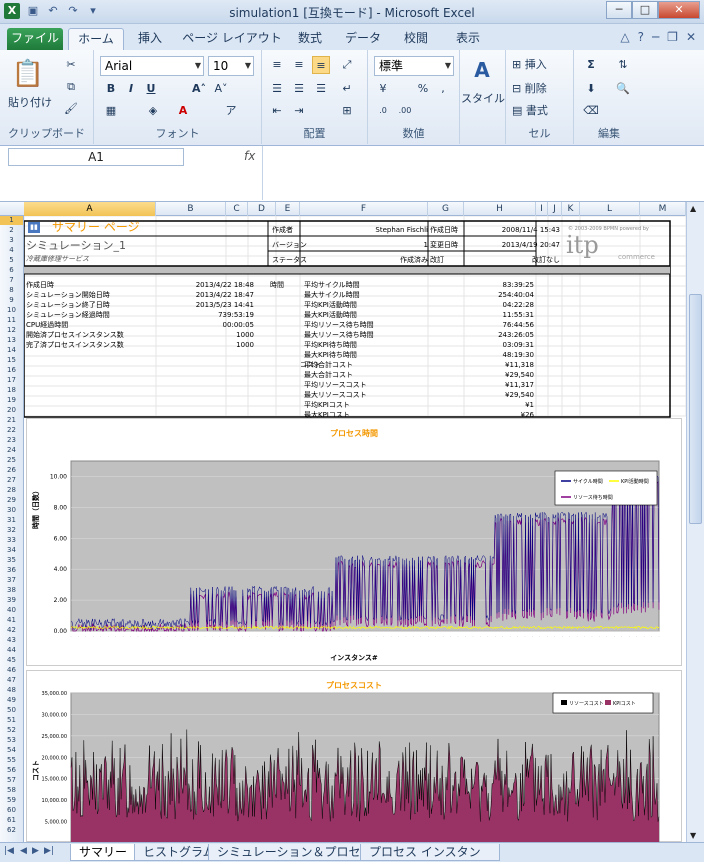 This screenshot has height=862, width=704. I want to click on styles-icon: A, so click(482, 72).